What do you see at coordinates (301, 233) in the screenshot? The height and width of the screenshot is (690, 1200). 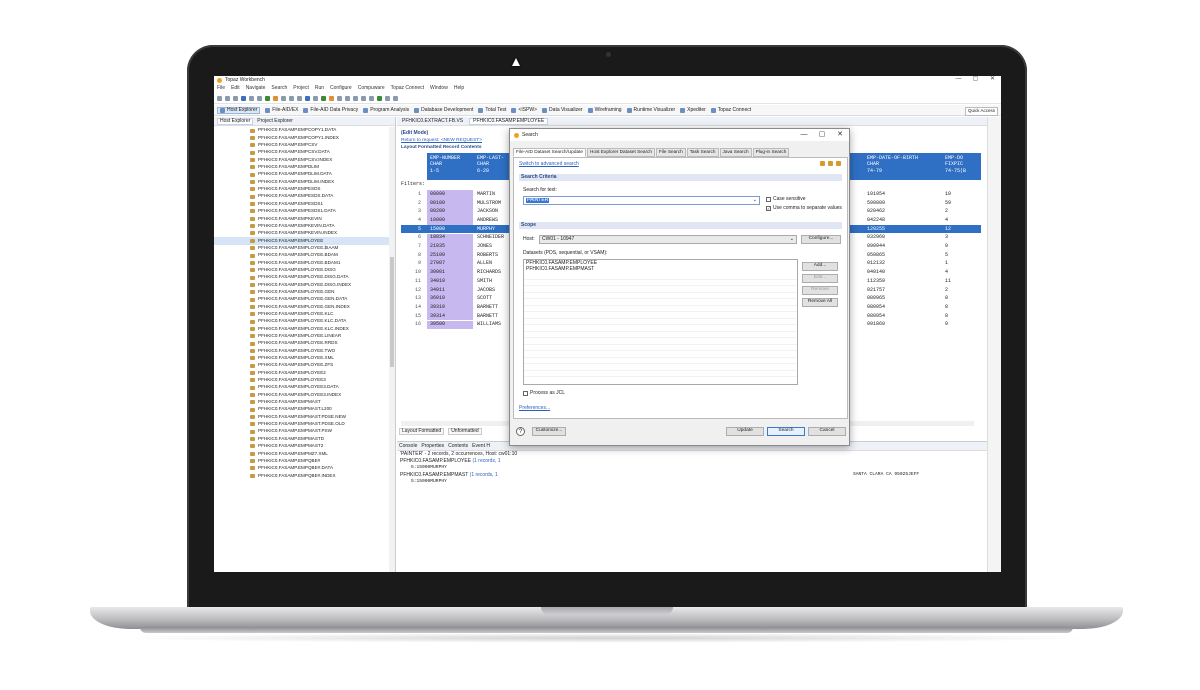 I see `tree-item: PFHKIC0.FASAMP.EMPKEVIN.INDEX` at bounding box center [301, 233].